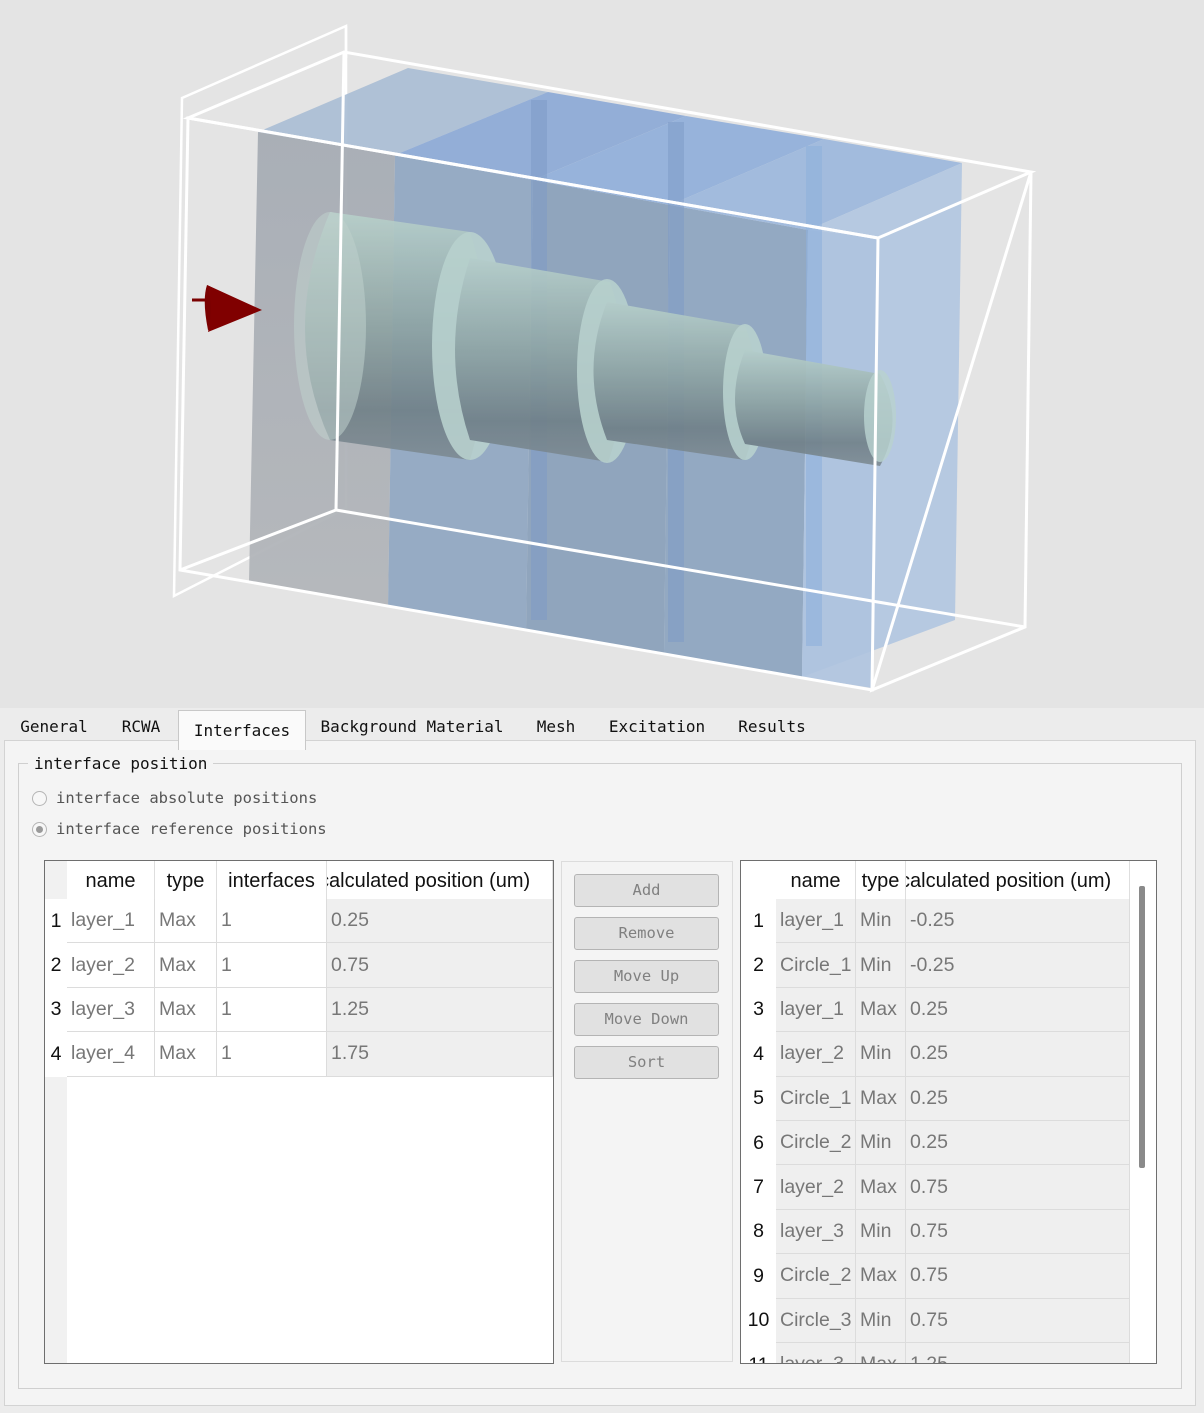 The width and height of the screenshot is (1204, 1413). Describe the element at coordinates (187, 798) in the screenshot. I see `radio-absolute-label: interface absolute positions` at that location.